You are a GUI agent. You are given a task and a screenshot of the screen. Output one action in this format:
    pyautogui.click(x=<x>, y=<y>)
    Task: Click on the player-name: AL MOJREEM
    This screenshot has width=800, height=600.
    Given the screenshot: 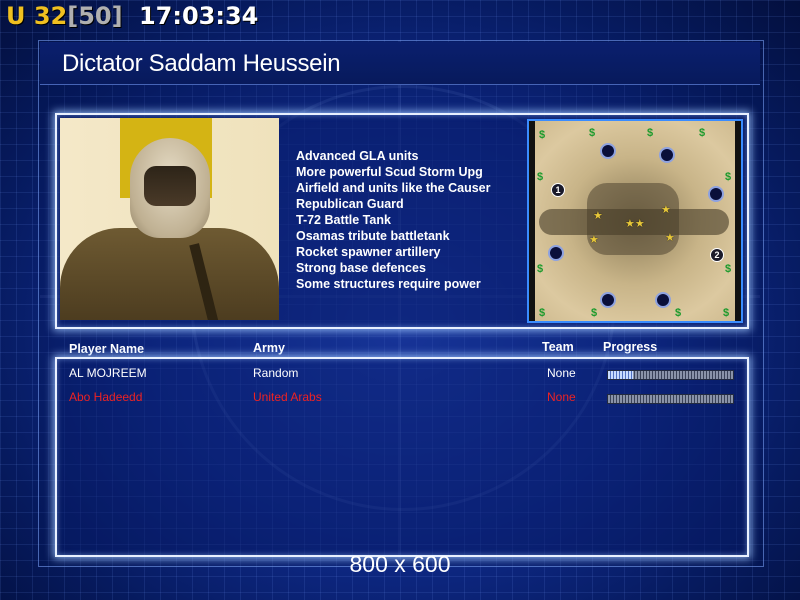 What is the action you would take?
    pyautogui.click(x=108, y=373)
    